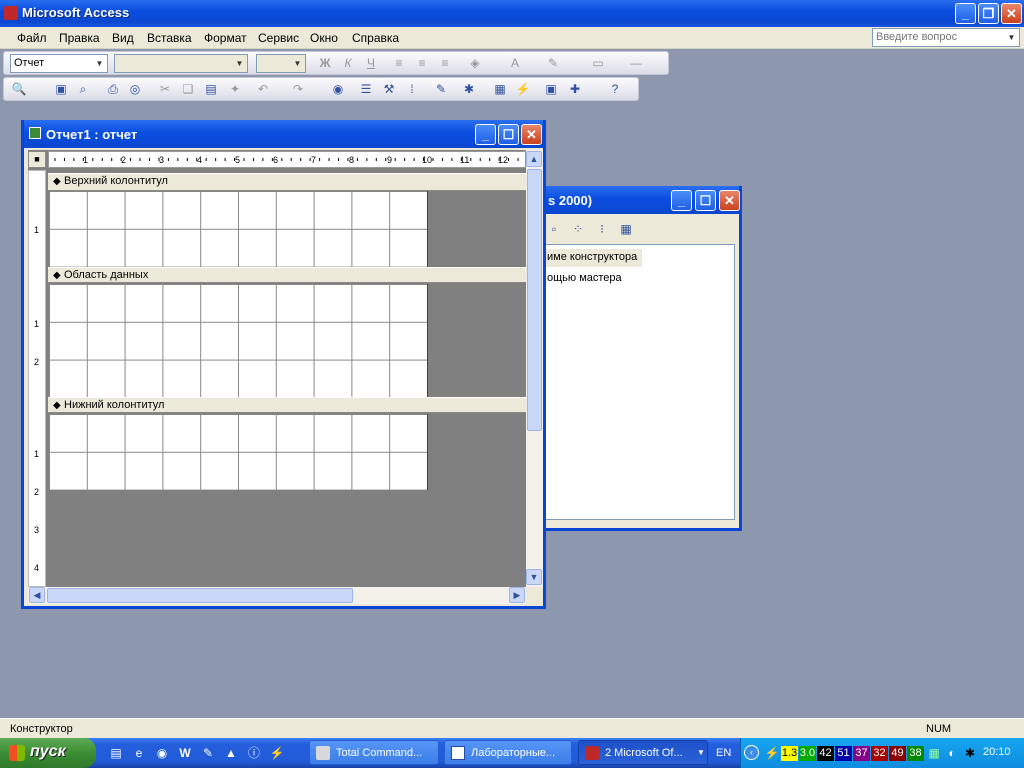 Image resolution: width=1024 pixels, height=768 pixels. I want to click on word-icon: W, so click(185, 753).